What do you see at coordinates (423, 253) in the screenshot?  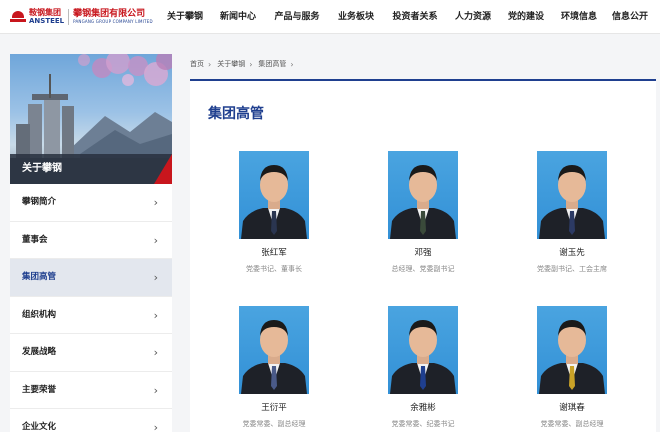 I see `executive-name: 邓强` at bounding box center [423, 253].